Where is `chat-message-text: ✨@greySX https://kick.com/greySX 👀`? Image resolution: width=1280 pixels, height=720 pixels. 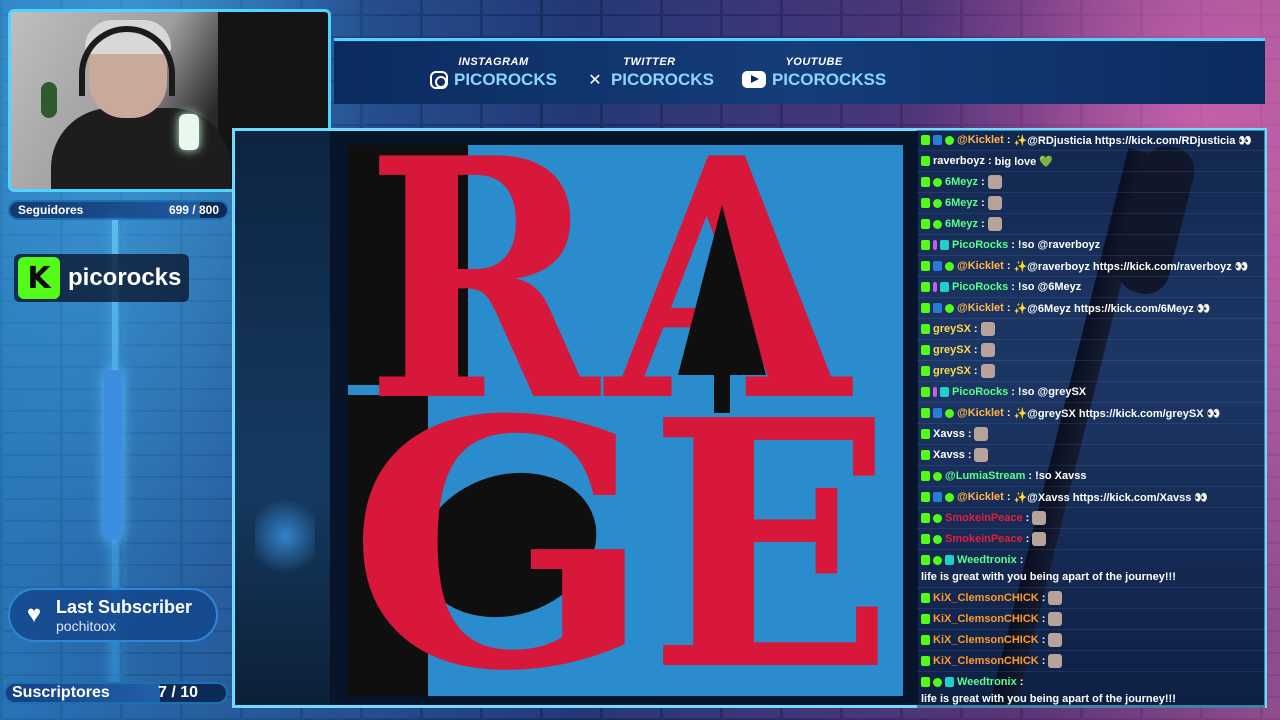
chat-message-text: ✨@greySX https://kick.com/greySX 👀 is located at coordinates (1117, 413).